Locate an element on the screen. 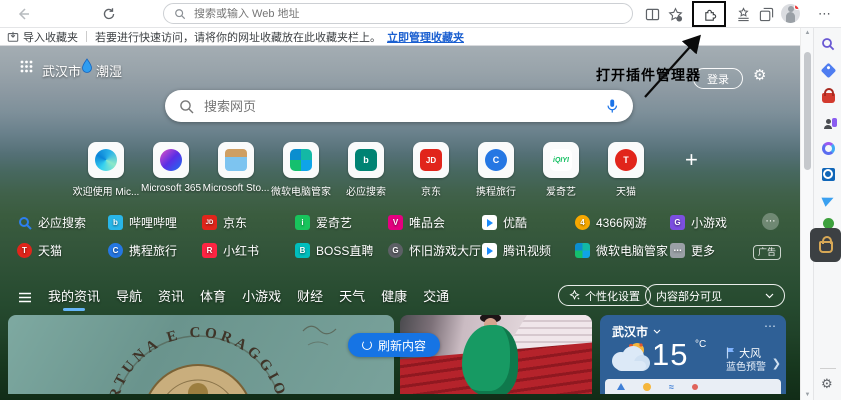  tile-microsoft-365: Microsoft 365 is located at coordinates (171, 168).